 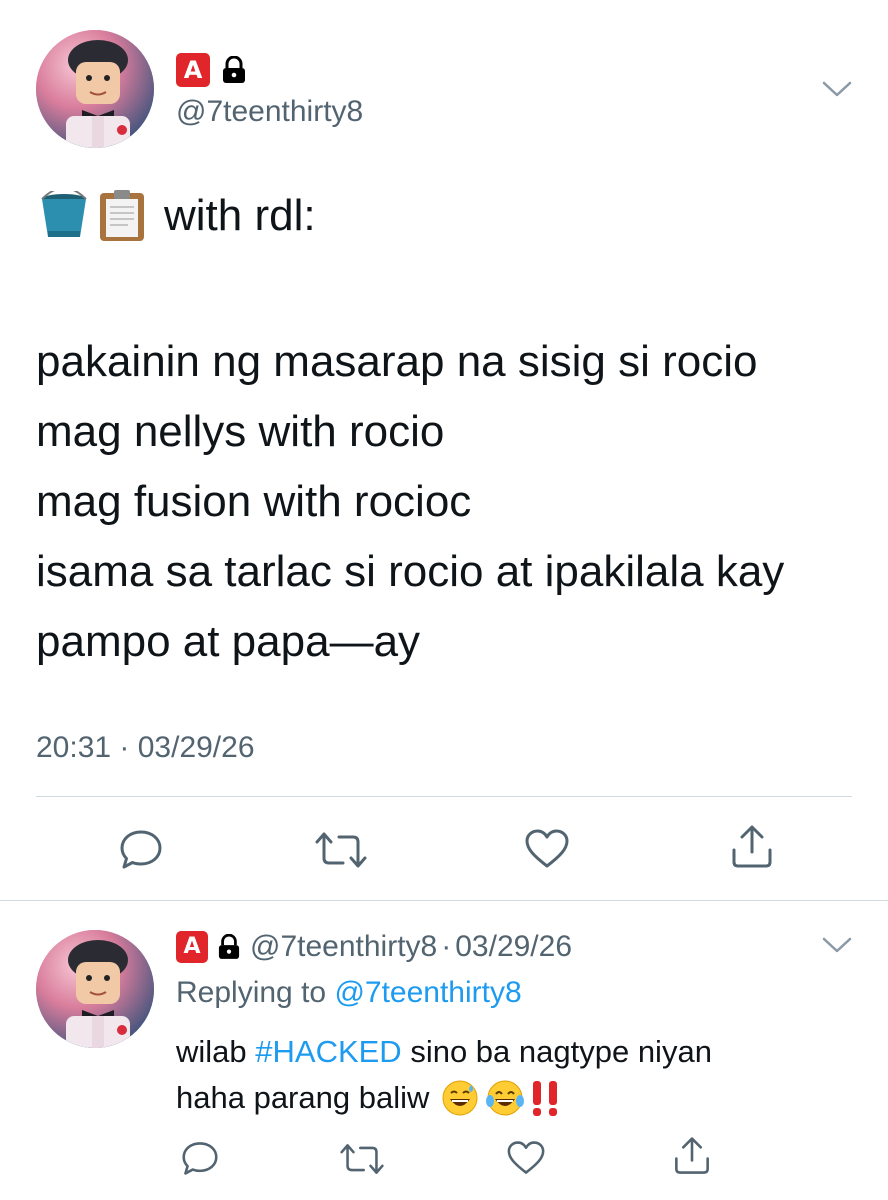 What do you see at coordinates (145, 748) in the screenshot?
I see `tweet-timestamp: 20:31 · 03/29/26` at bounding box center [145, 748].